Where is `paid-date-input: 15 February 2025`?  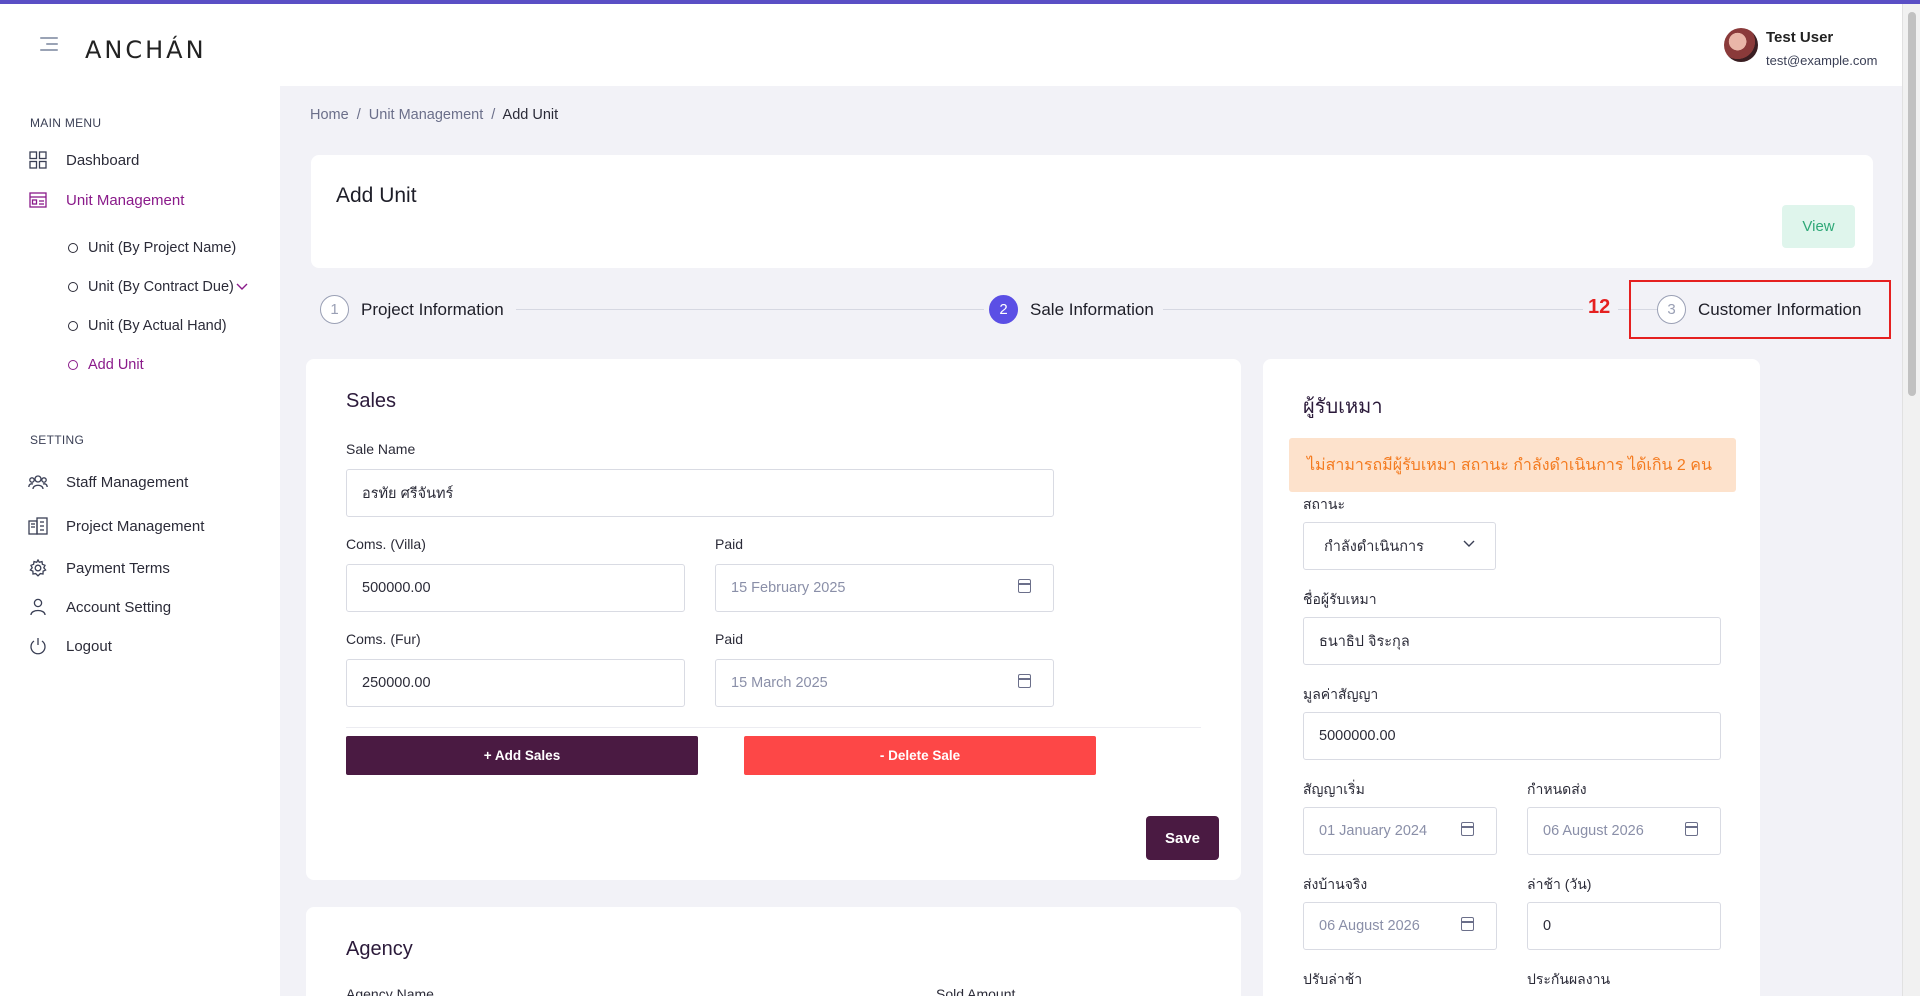
paid-date-input: 15 February 2025 is located at coordinates (884, 588).